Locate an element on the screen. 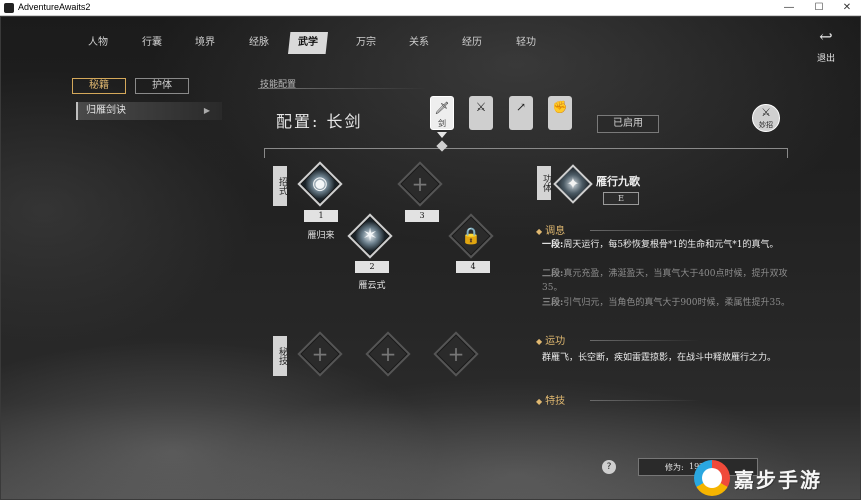 The width and height of the screenshot is (861, 500). weapon-slot-blade: ⚔ is located at coordinates (481, 113).